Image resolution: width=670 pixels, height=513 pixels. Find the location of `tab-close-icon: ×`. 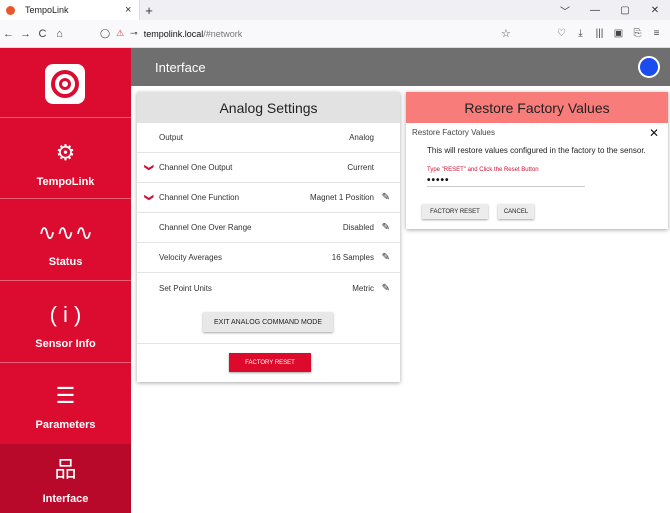

tab-close-icon: × is located at coordinates (132, 10).